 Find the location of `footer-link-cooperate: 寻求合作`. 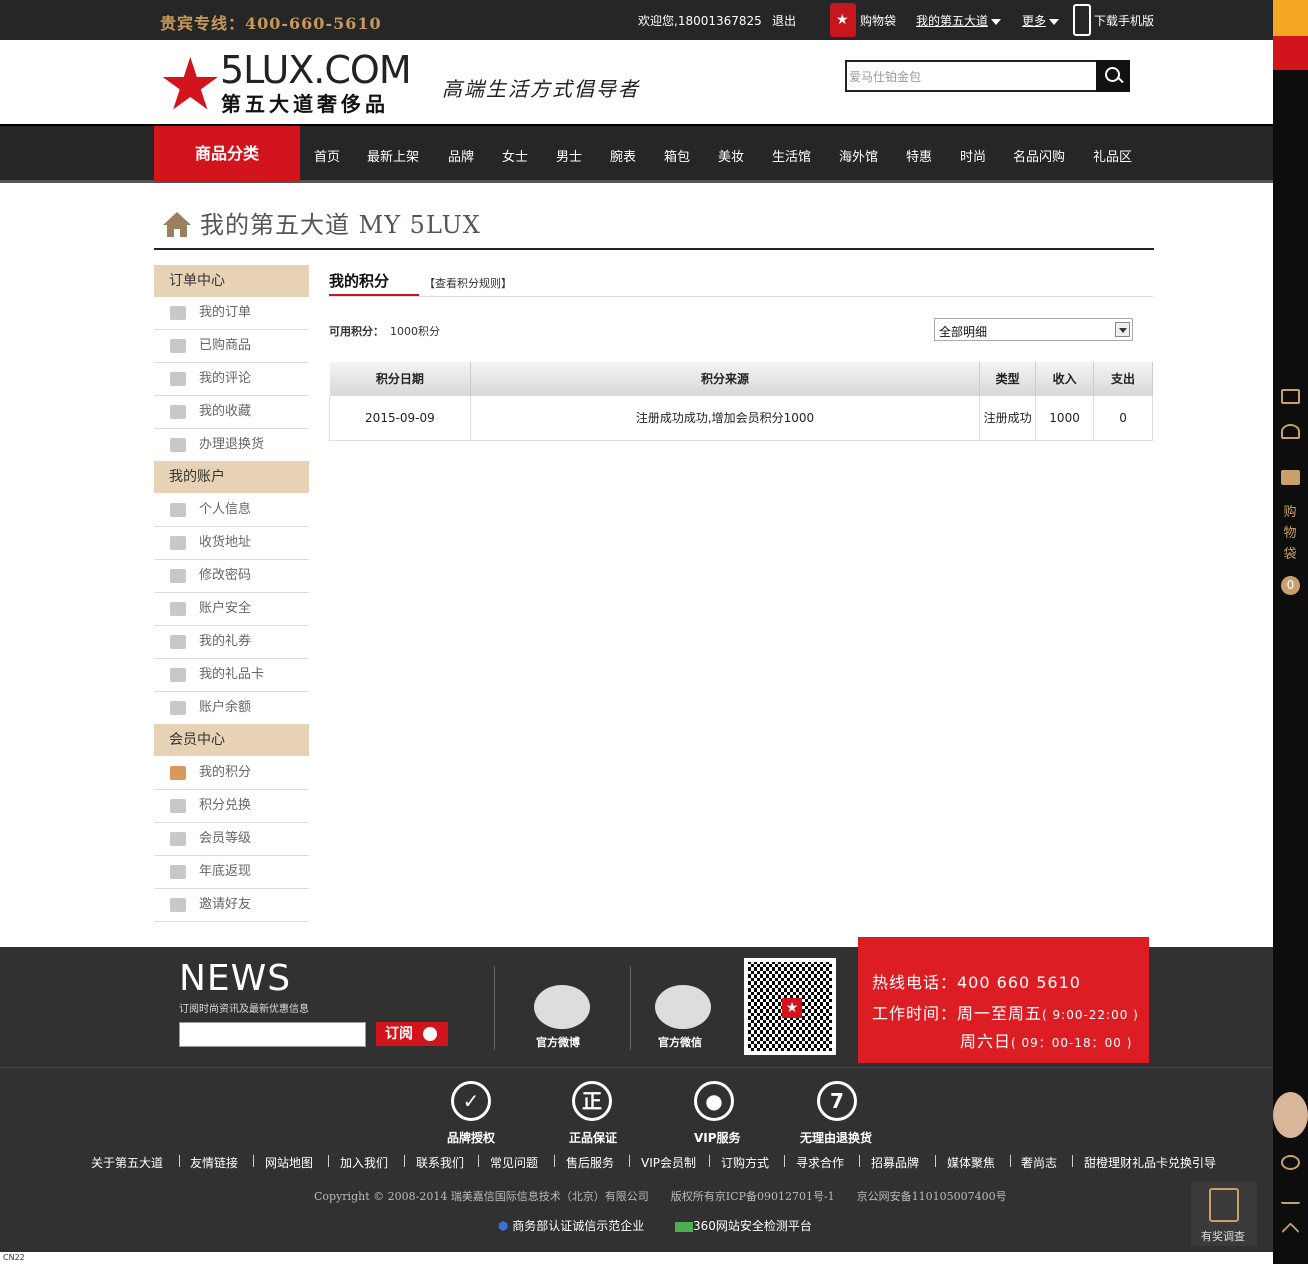

footer-link-cooperate: 寻求合作 is located at coordinates (820, 1162).